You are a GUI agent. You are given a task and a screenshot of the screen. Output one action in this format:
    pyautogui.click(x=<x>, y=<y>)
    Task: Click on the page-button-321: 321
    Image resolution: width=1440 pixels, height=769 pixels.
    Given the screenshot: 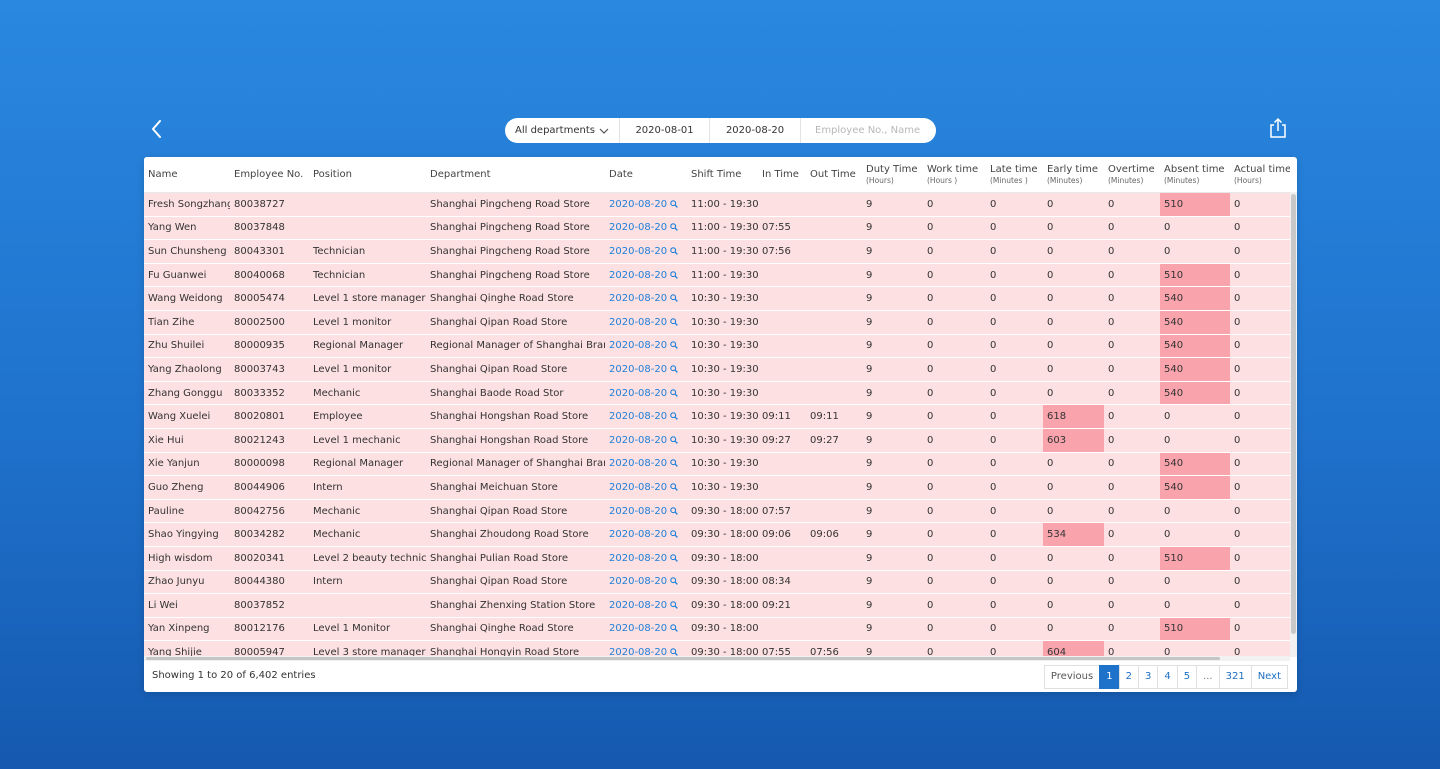 What is the action you would take?
    pyautogui.click(x=1235, y=677)
    